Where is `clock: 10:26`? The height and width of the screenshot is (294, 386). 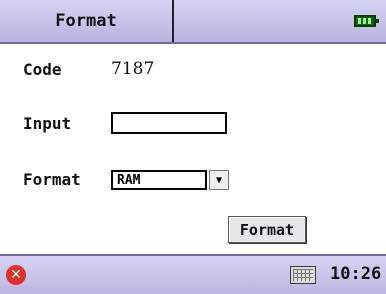 clock: 10:26 is located at coordinates (356, 274).